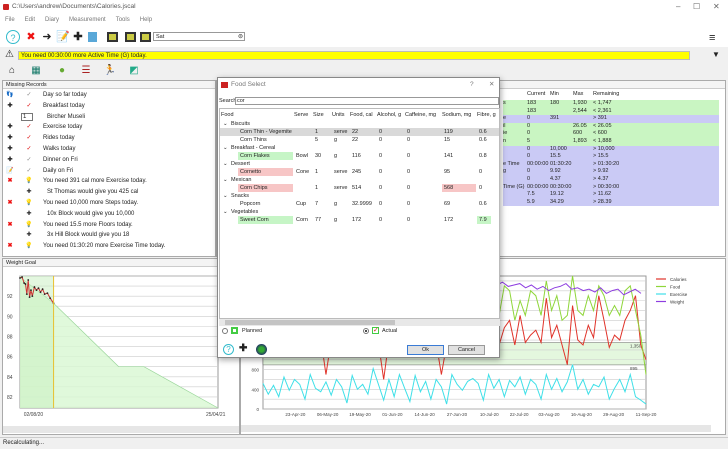 Image resolution: width=728 pixels, height=449 pixels. I want to click on column-header: Sodium, mg, so click(456, 115).